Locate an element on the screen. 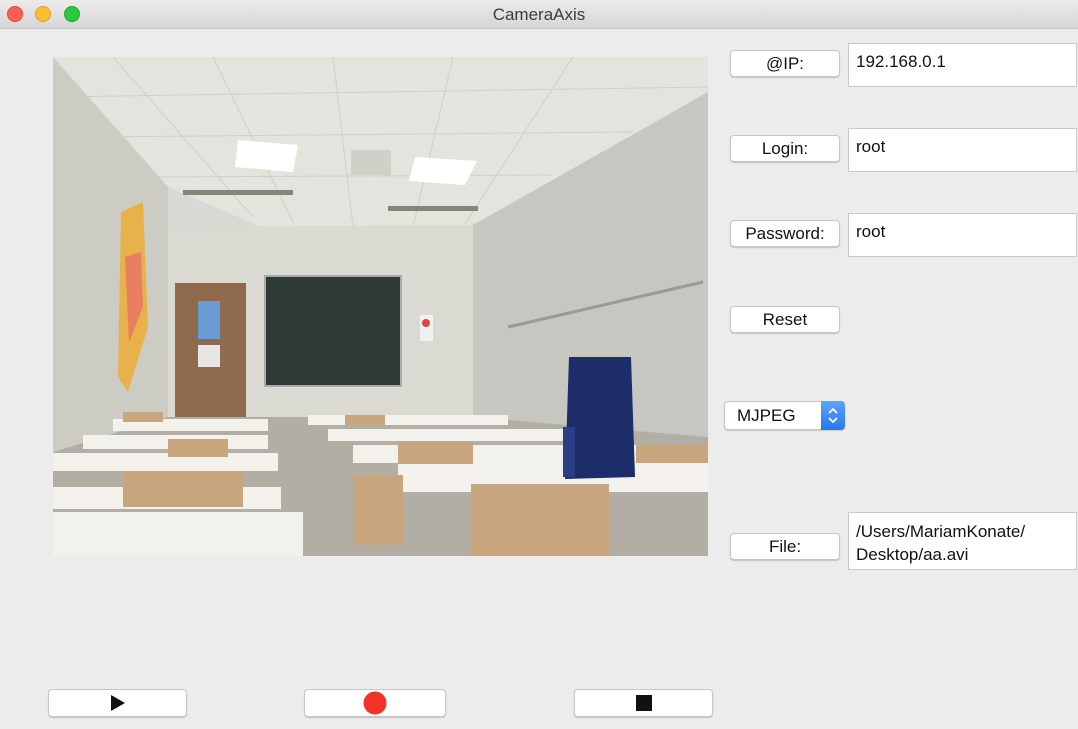  ip-address-field: 192.168.0.1 is located at coordinates (962, 65).